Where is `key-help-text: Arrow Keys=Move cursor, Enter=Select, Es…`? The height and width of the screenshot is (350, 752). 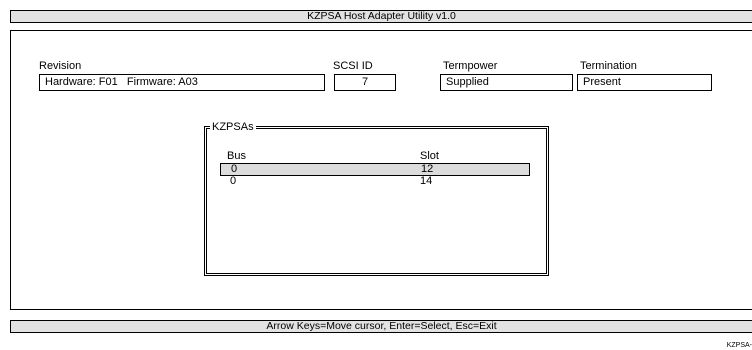
key-help-text: Arrow Keys=Move cursor, Enter=Select, Es… is located at coordinates (381, 326).